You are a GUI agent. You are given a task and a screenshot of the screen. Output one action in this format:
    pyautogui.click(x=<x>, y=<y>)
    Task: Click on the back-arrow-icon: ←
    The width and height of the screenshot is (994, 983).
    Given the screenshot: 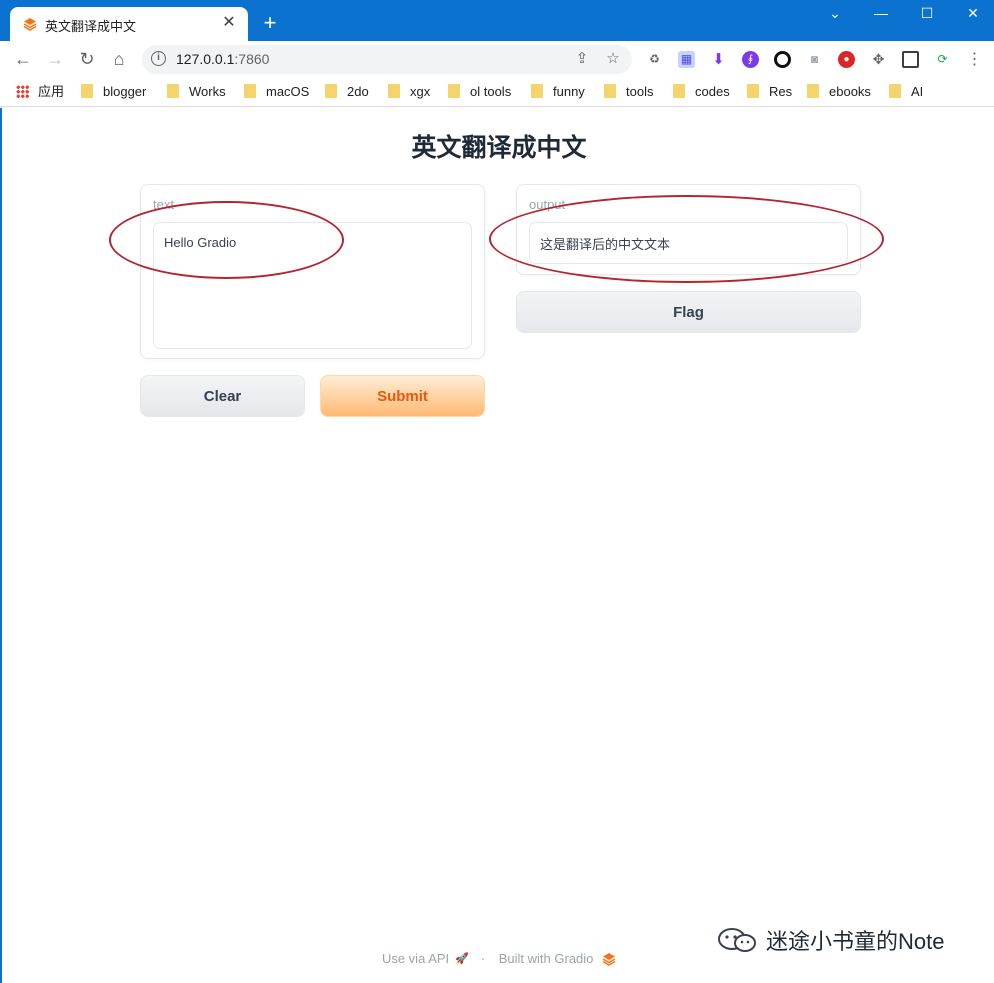 What is the action you would take?
    pyautogui.click(x=23, y=59)
    